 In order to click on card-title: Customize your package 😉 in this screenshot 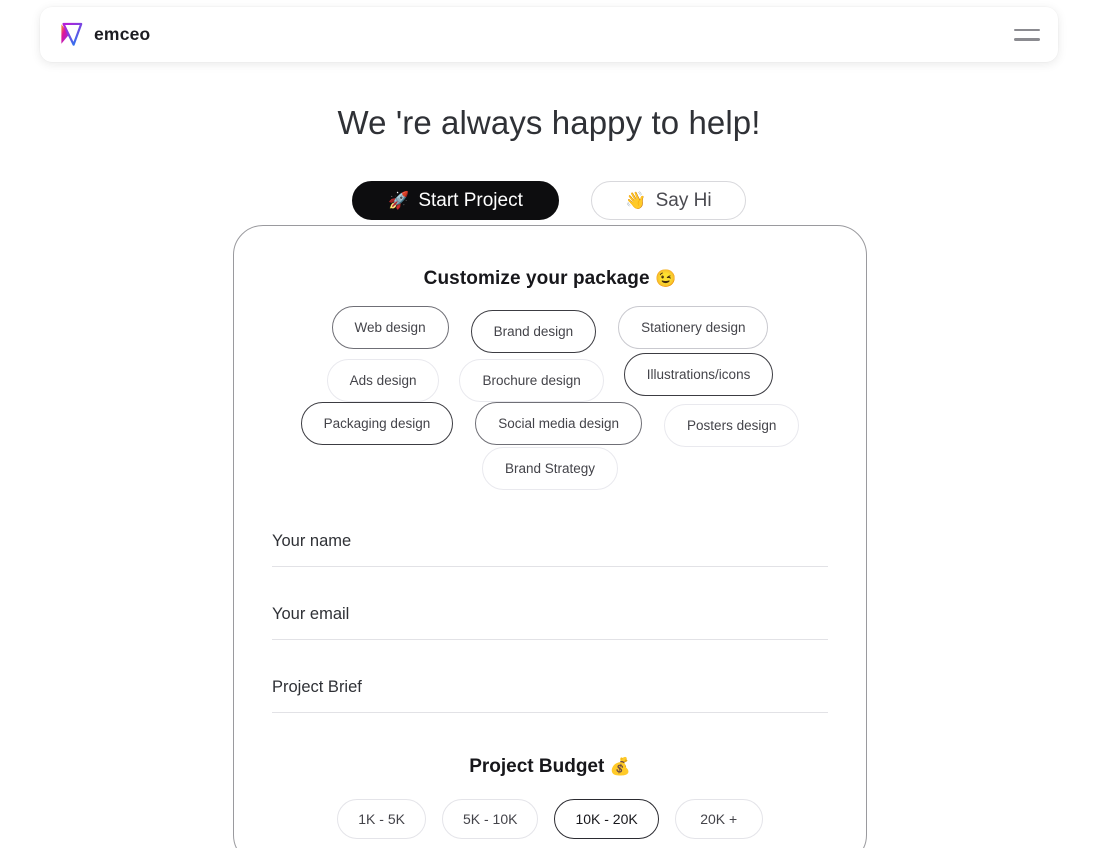, I will do `click(550, 279)`.